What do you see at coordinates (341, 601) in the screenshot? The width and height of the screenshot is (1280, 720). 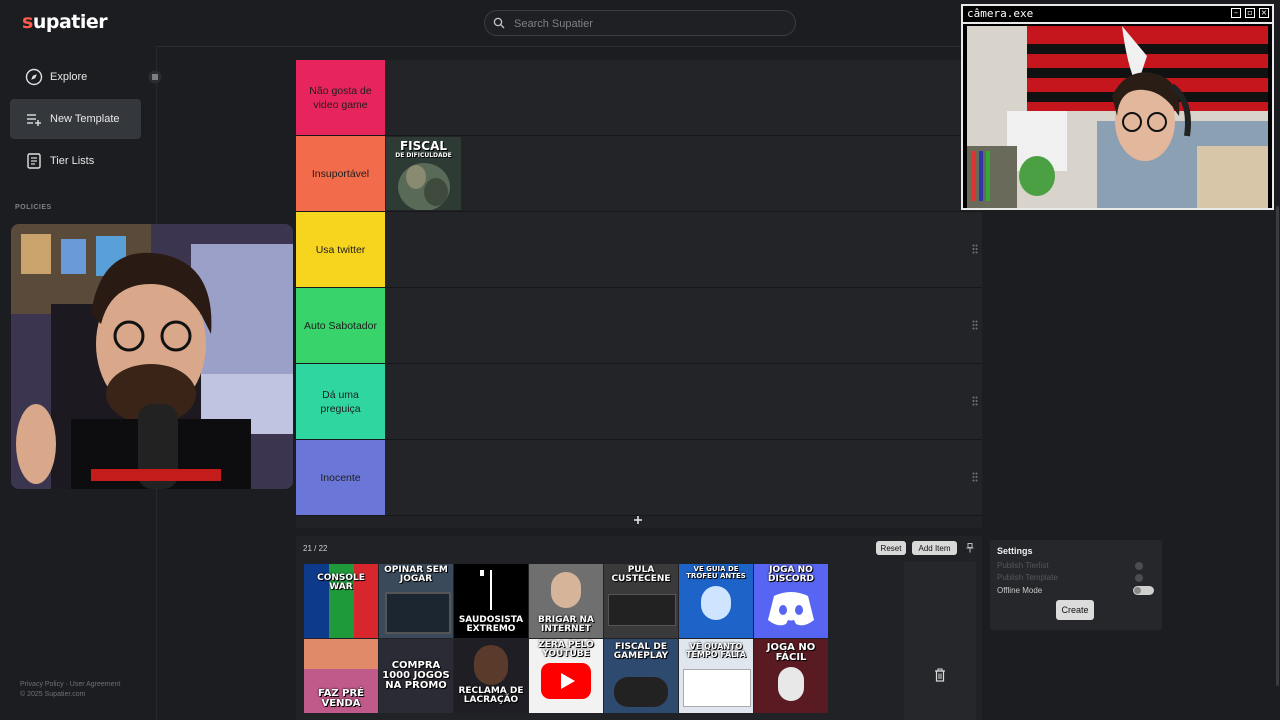 I see `pool-item: CONSOLE WAR` at bounding box center [341, 601].